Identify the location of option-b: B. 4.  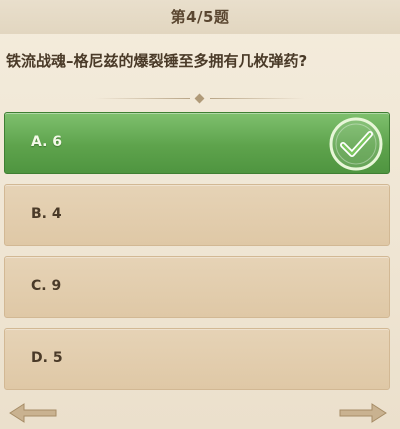
(197, 215).